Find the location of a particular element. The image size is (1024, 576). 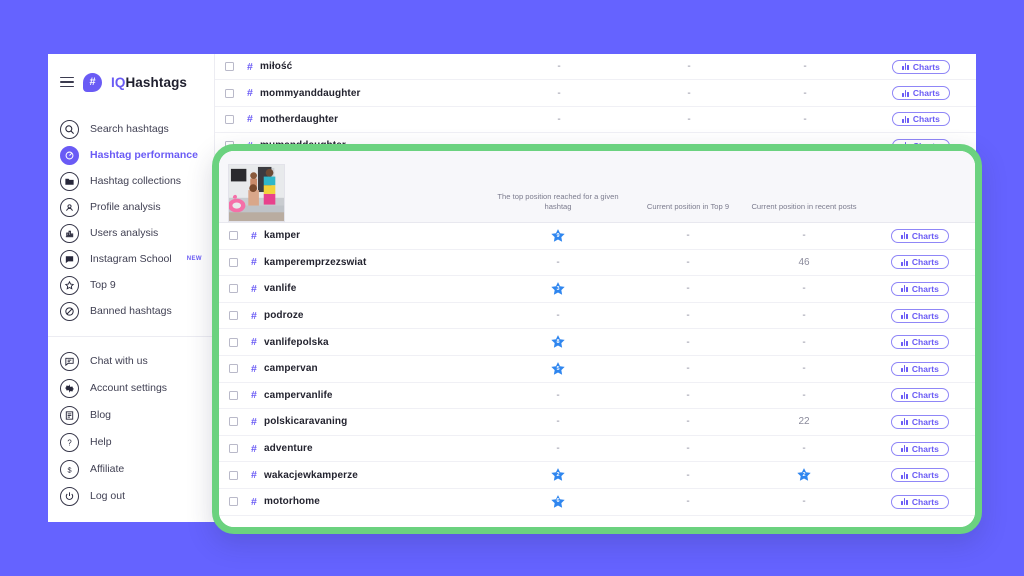

sidebar-item-affiliate: $ Affiliate is located at coordinates (131, 469).